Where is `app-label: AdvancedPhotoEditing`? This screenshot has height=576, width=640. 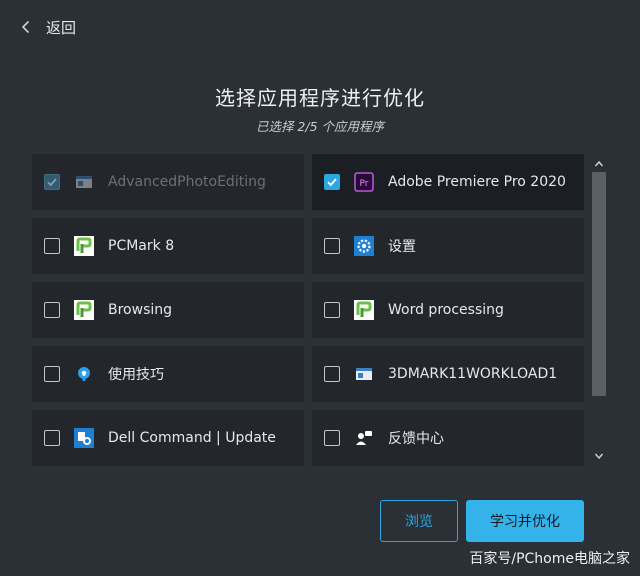
app-label: AdvancedPhotoEditing is located at coordinates (187, 182).